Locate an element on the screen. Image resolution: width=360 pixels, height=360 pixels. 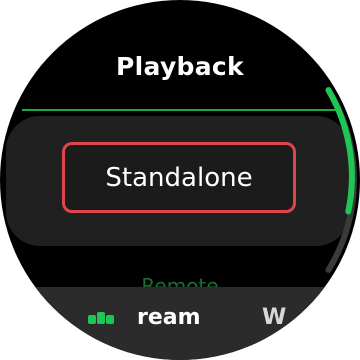
standalone-option-button: Standalone is located at coordinates (179, 177).